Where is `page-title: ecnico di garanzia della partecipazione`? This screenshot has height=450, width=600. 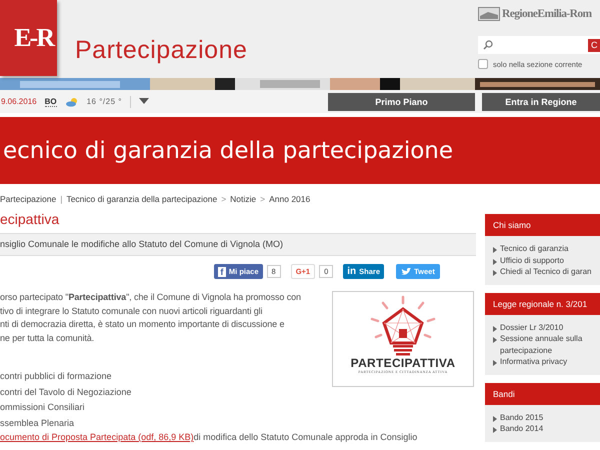
page-title: ecnico di garanzia della partecipazione is located at coordinates (228, 151).